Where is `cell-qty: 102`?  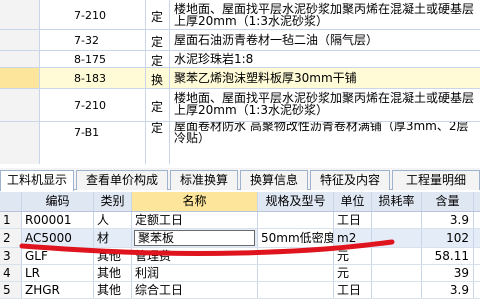
cell-qty: 102 is located at coordinates (448, 238).